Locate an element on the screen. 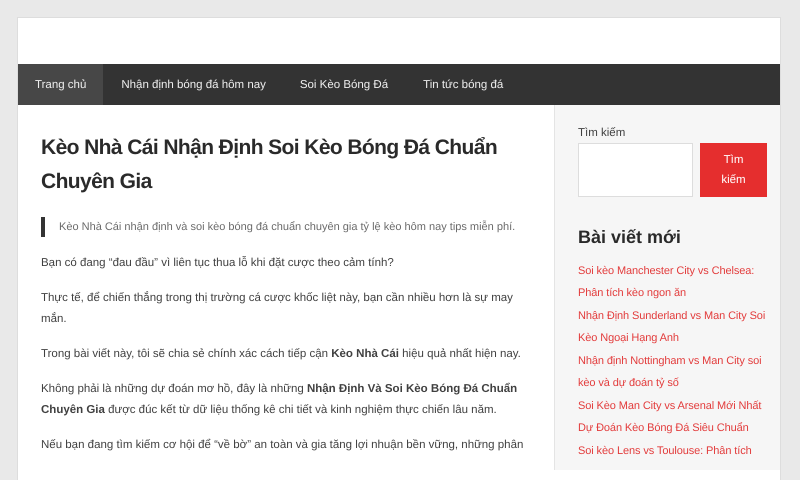  recent-posts-heading: Bài viết mới is located at coordinates (630, 237).